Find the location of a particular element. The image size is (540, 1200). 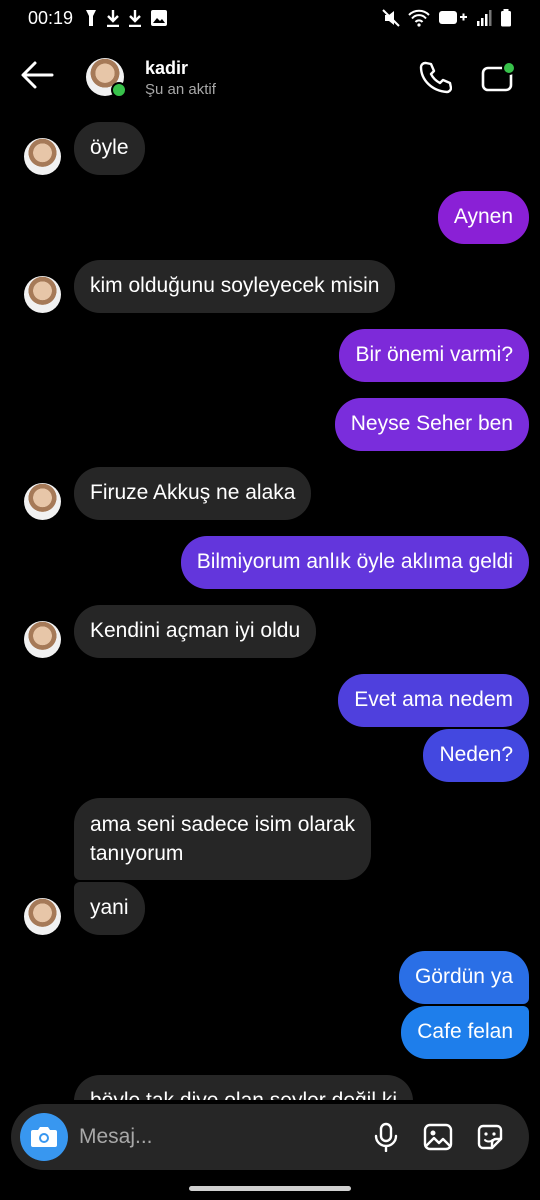

camera-icon is located at coordinates (44, 1137).